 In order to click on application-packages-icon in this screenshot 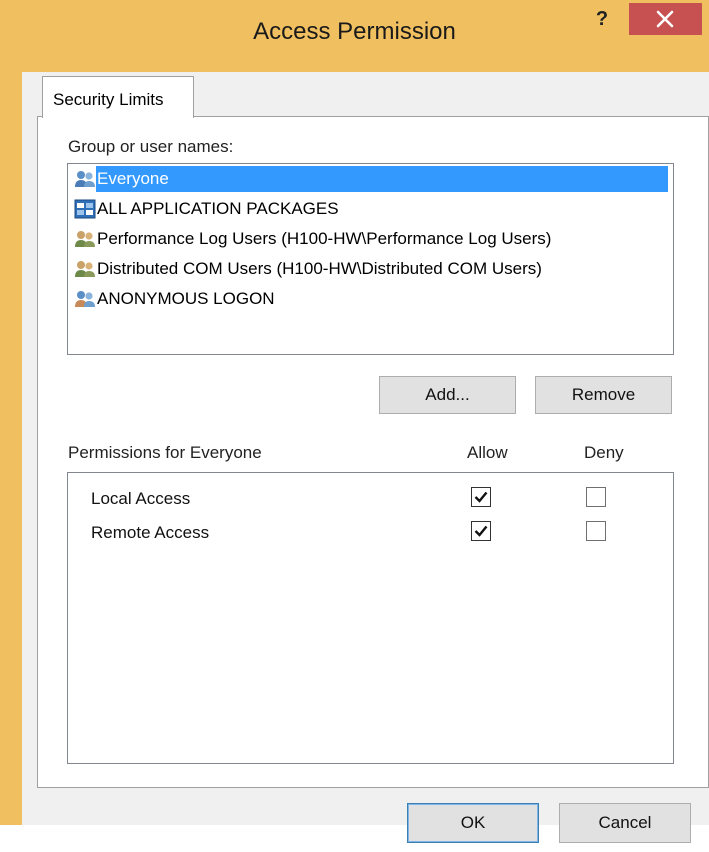, I will do `click(85, 209)`.